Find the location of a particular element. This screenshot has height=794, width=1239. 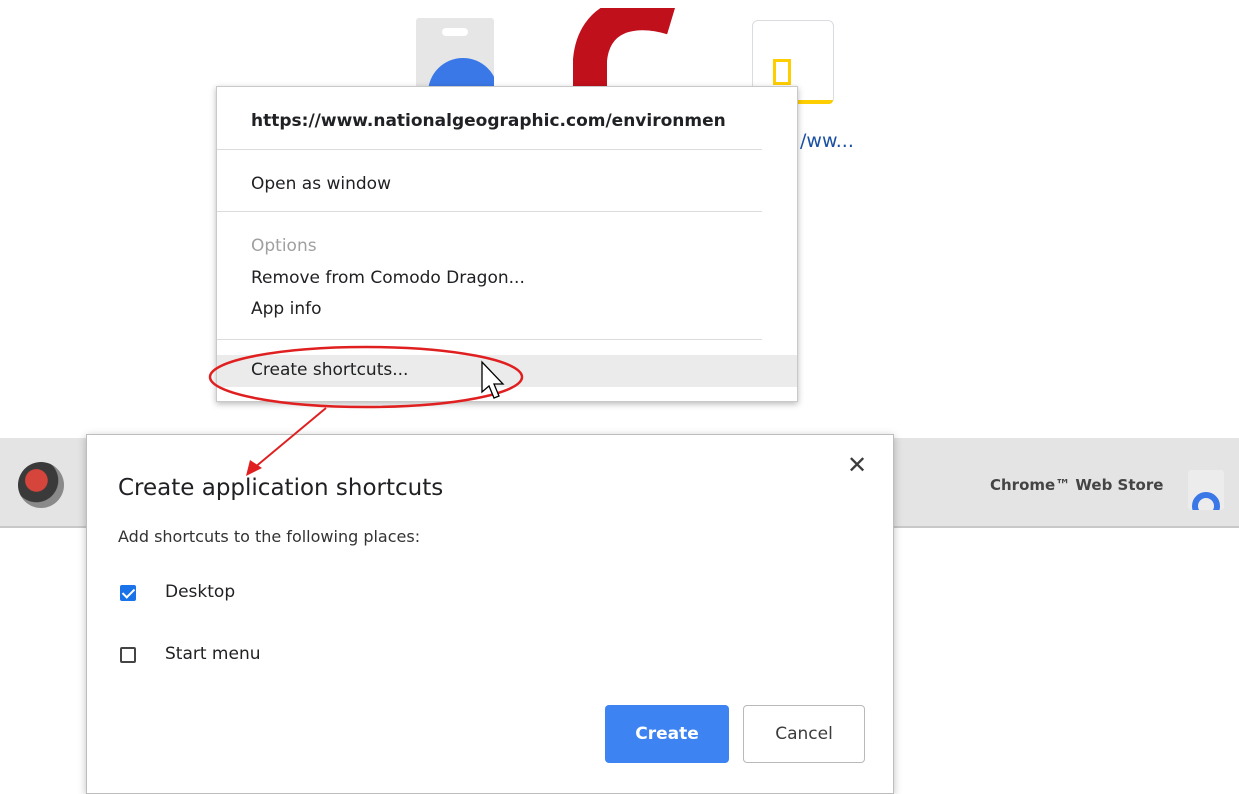

highlight-ellipse is located at coordinates (366, 377).